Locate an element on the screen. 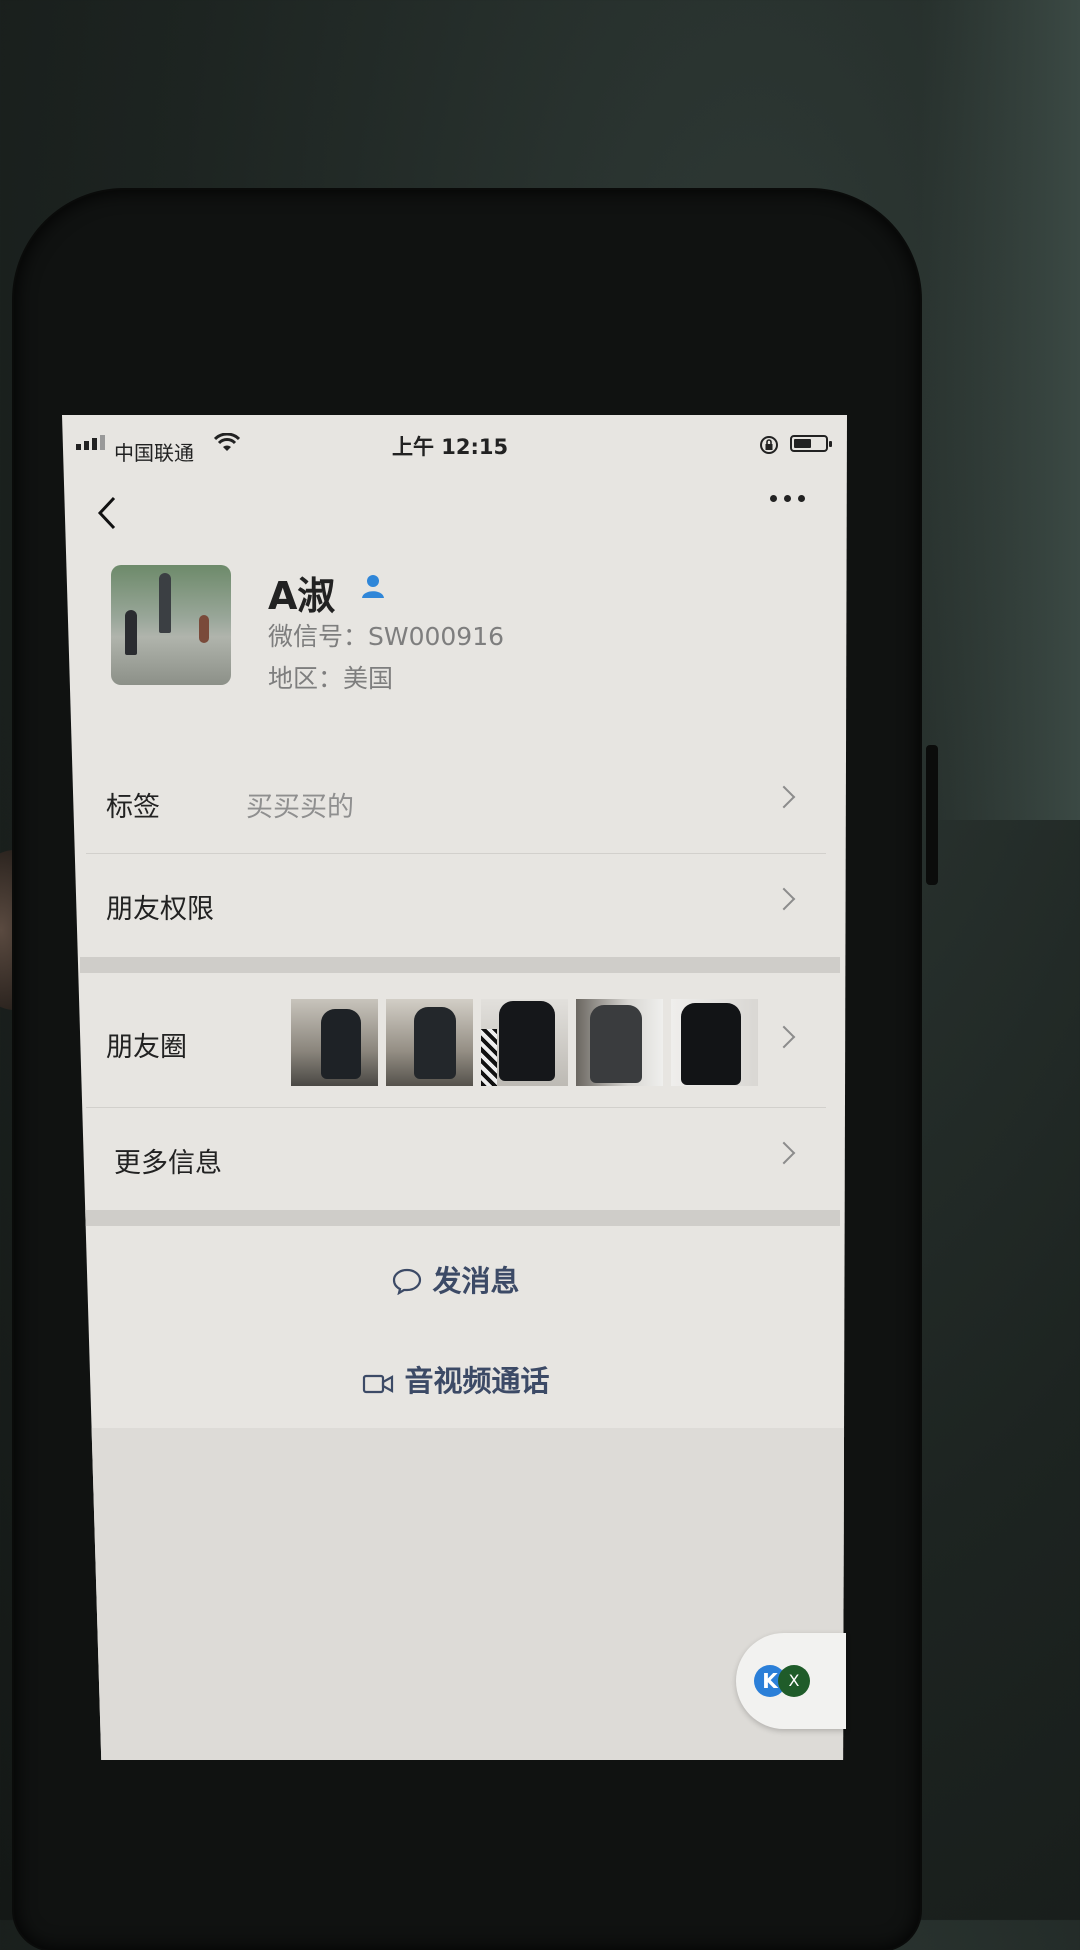  row-moments: 朋友圈 is located at coordinates (456, 1041).